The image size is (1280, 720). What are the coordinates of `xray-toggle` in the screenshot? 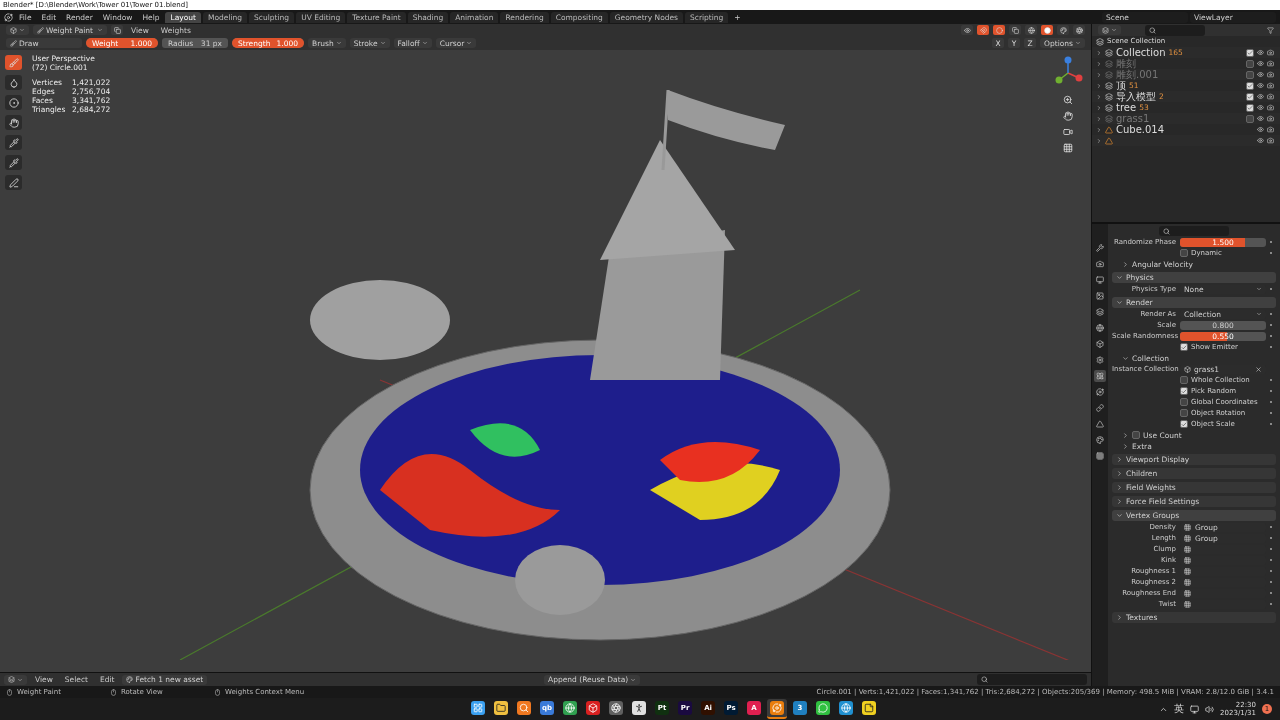 It's located at (1015, 30).